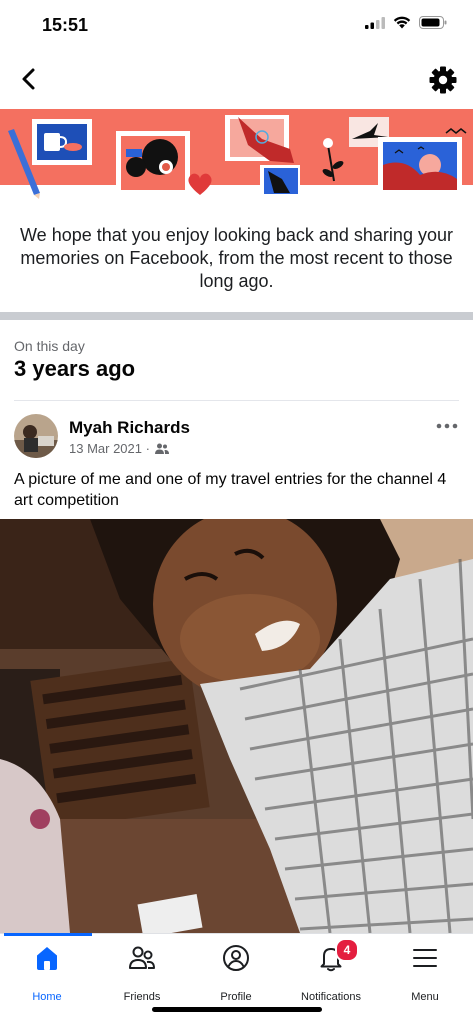 This screenshot has width=473, height=1023. What do you see at coordinates (65, 25) in the screenshot?
I see `status-time: 15:51` at bounding box center [65, 25].